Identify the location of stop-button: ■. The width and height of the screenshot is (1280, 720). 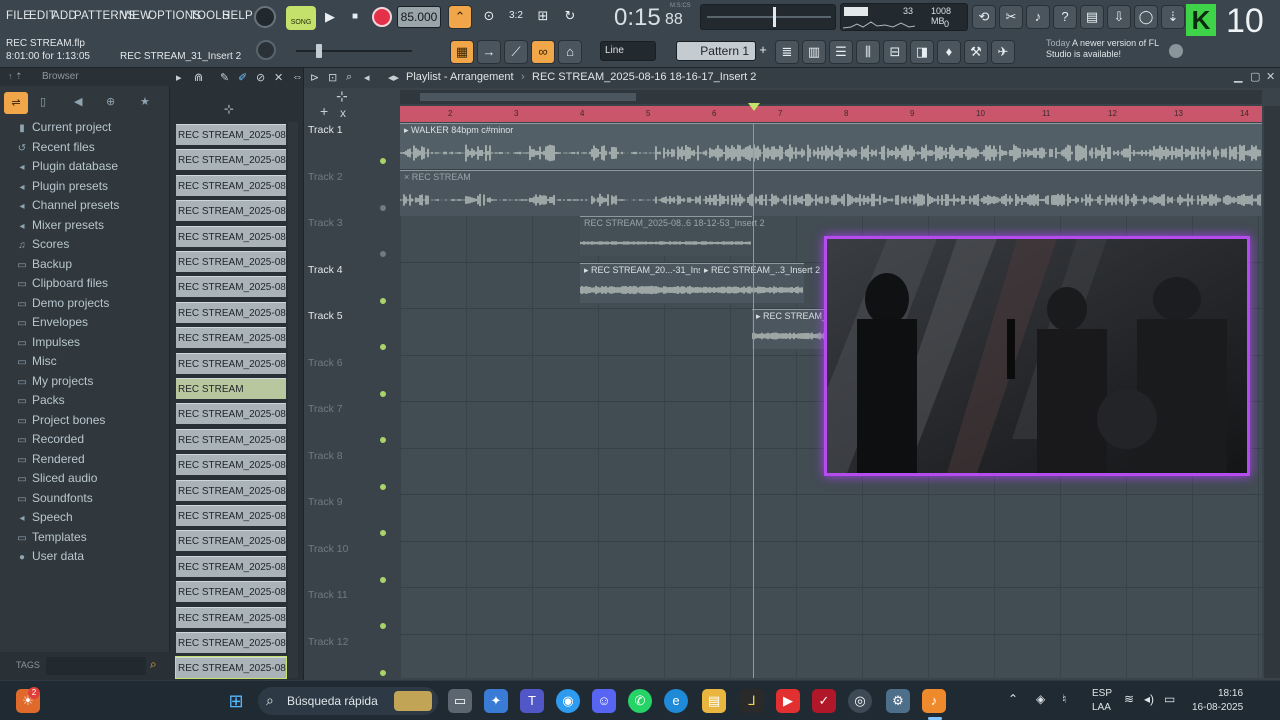
(355, 18).